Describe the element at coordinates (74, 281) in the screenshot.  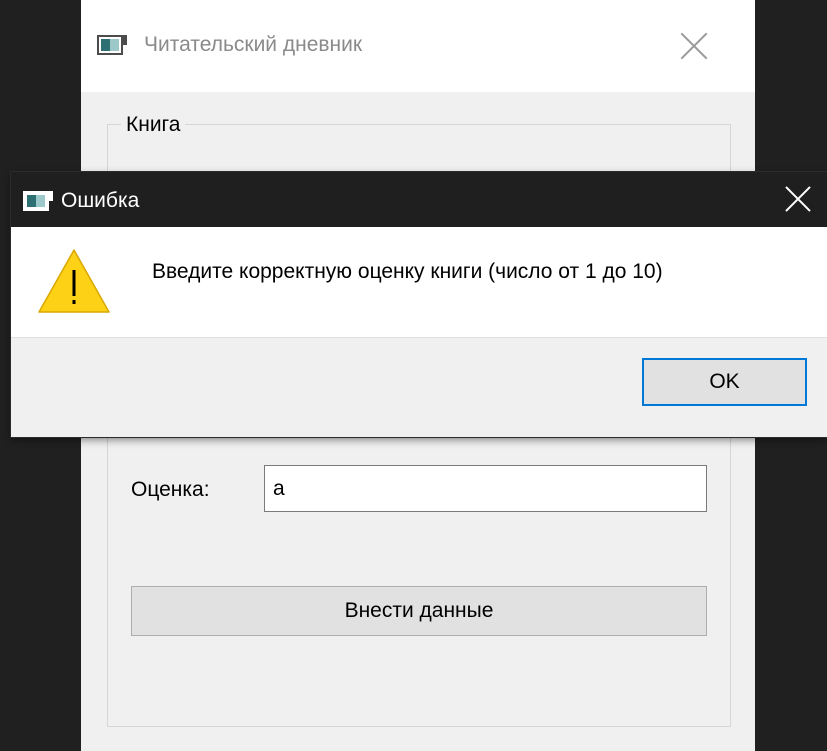
I see `warning-icon` at that location.